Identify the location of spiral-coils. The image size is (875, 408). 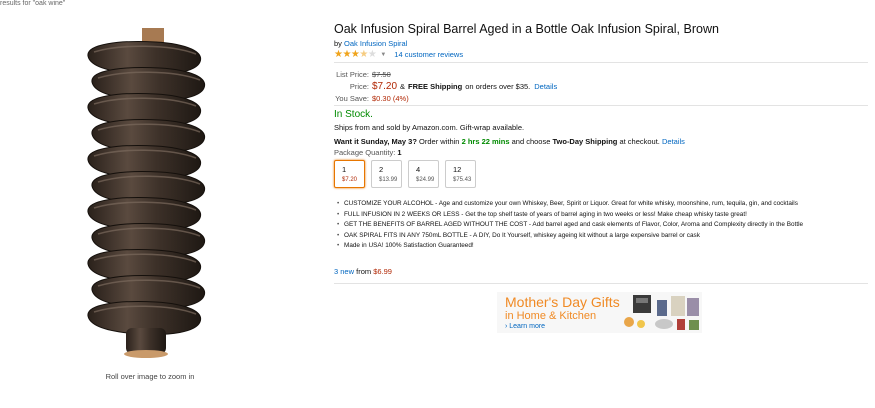
(146, 188).